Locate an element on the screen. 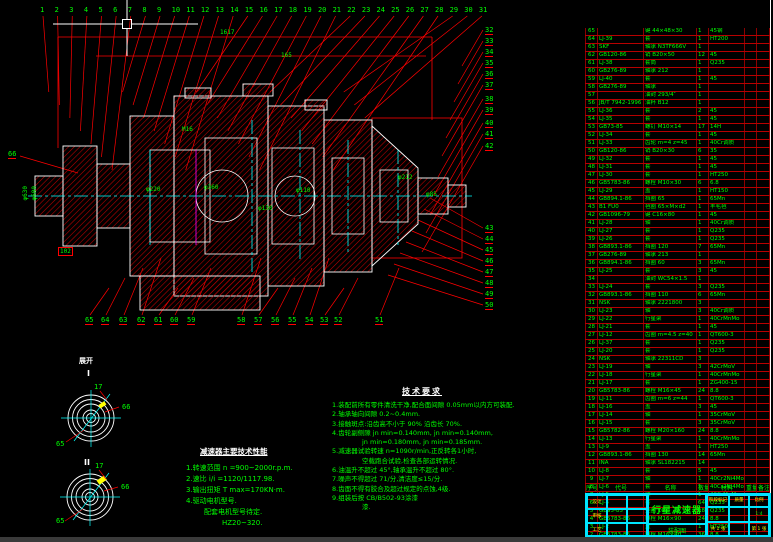 Image resolution: width=773 pixels, height=542 pixels. table-cell: 16 is located at coordinates (591, 423).